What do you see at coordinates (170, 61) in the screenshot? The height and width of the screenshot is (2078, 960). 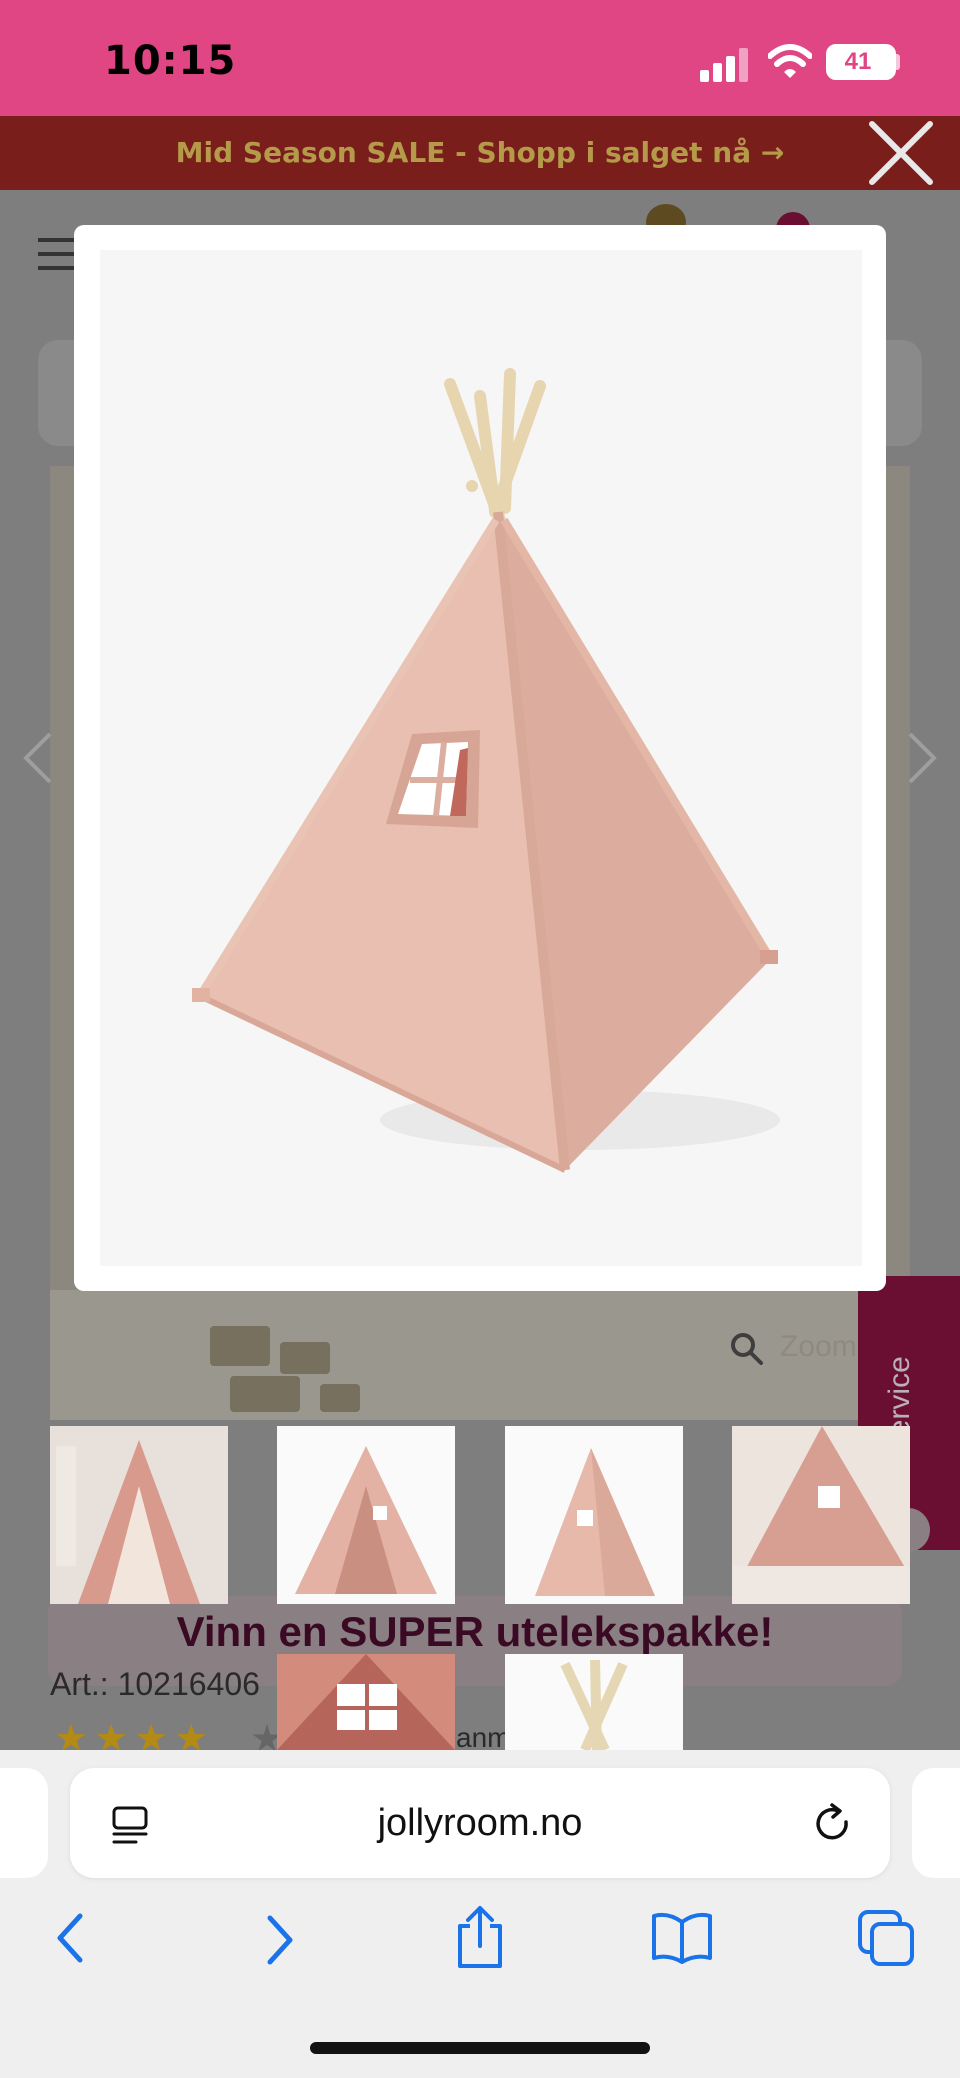 I see `status-time: 10:15` at bounding box center [170, 61].